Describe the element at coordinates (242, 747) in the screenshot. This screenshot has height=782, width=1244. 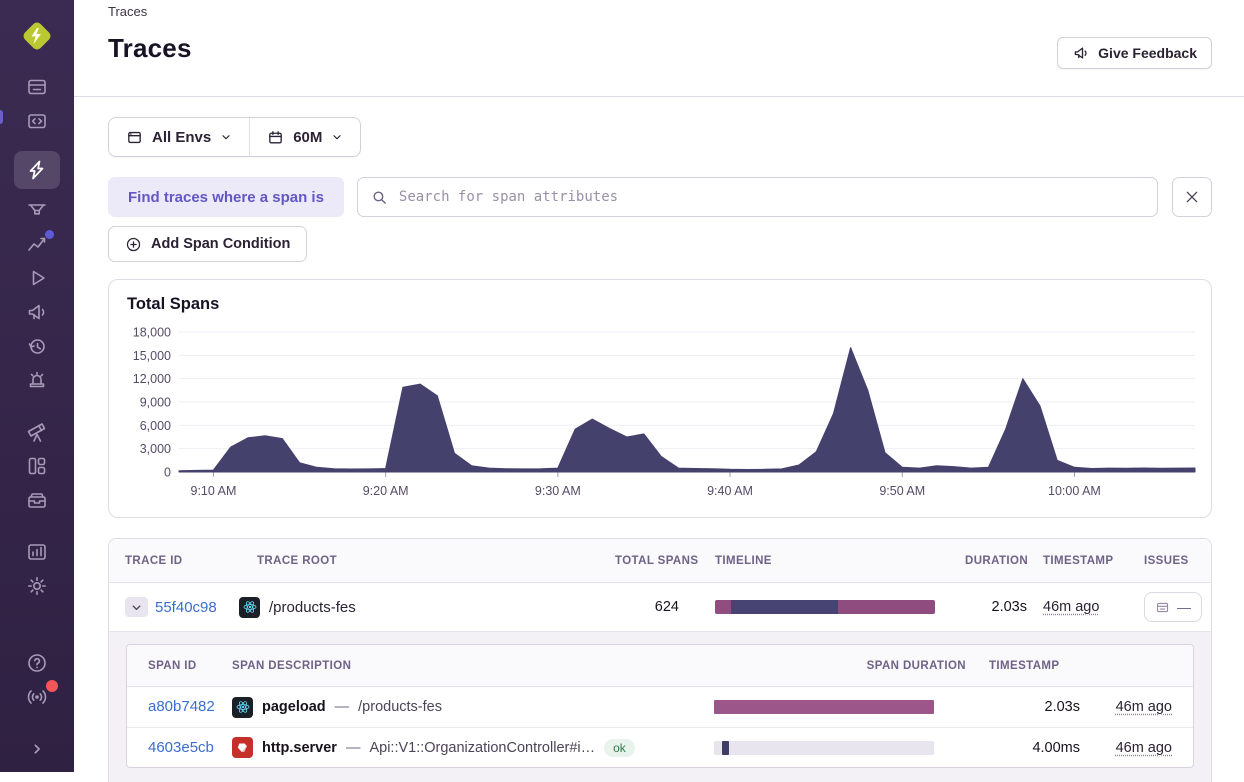
I see `ruby-platform-icon` at that location.